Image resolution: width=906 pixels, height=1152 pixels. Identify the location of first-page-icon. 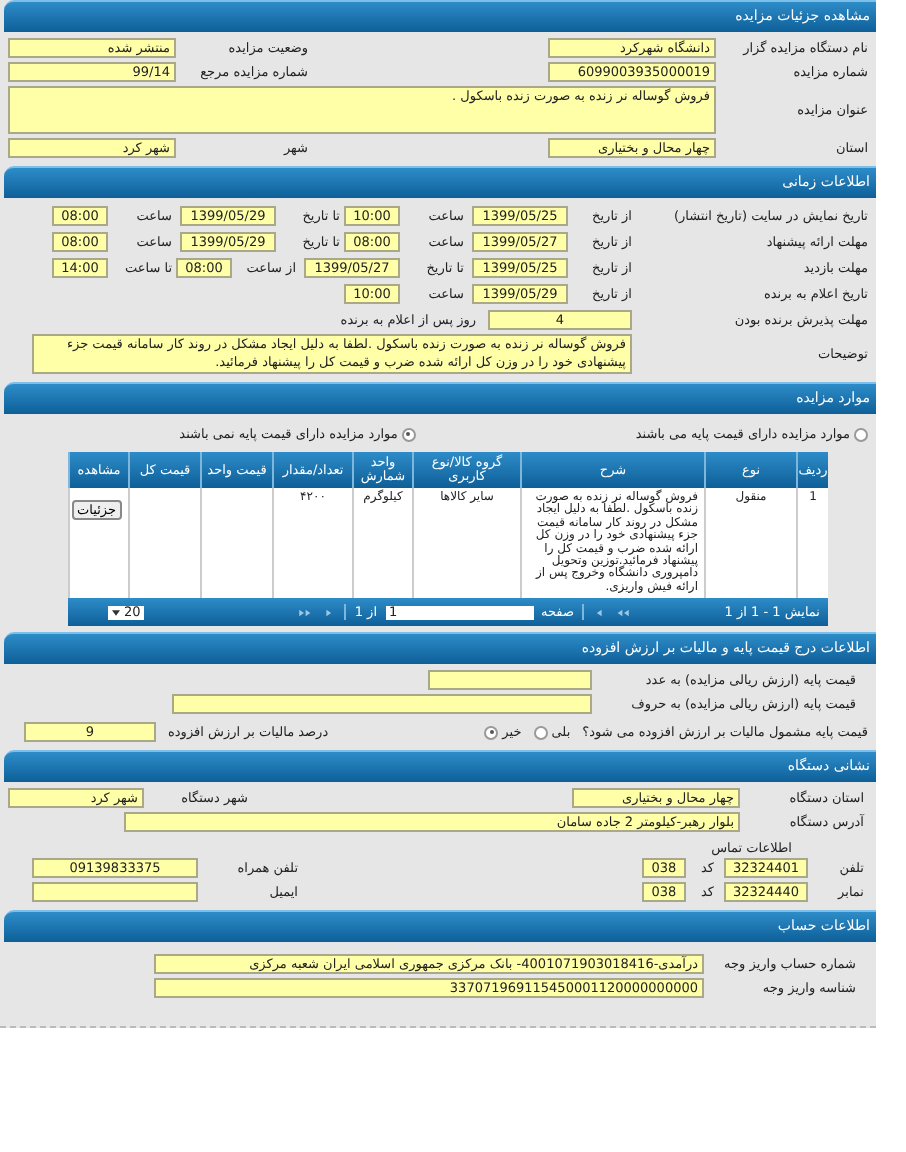
(624, 612).